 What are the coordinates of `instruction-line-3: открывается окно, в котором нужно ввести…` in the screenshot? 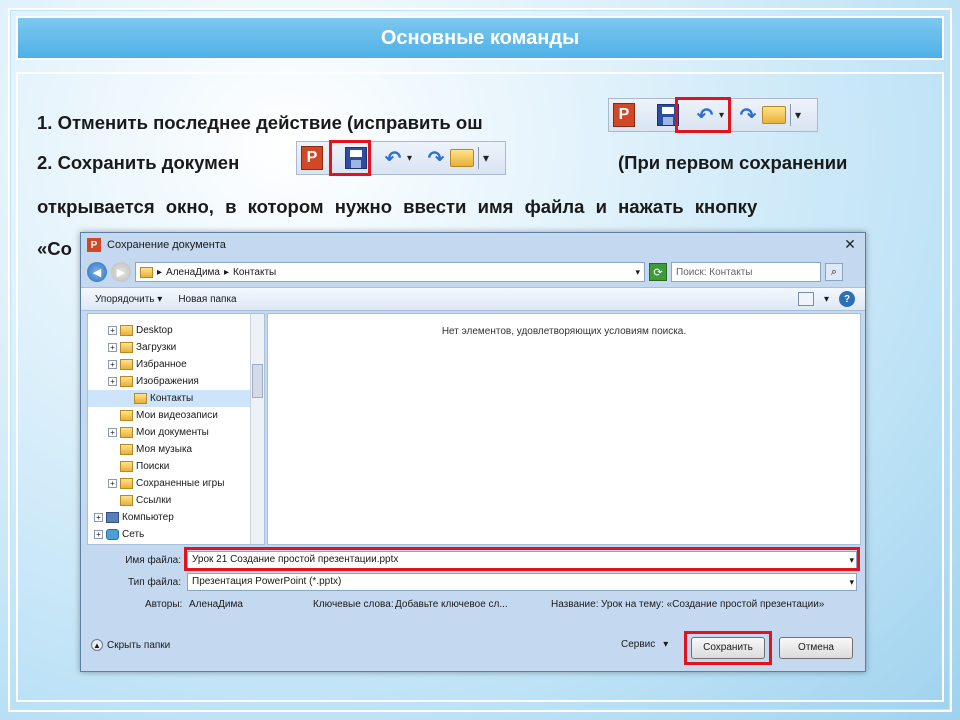 It's located at (397, 206).